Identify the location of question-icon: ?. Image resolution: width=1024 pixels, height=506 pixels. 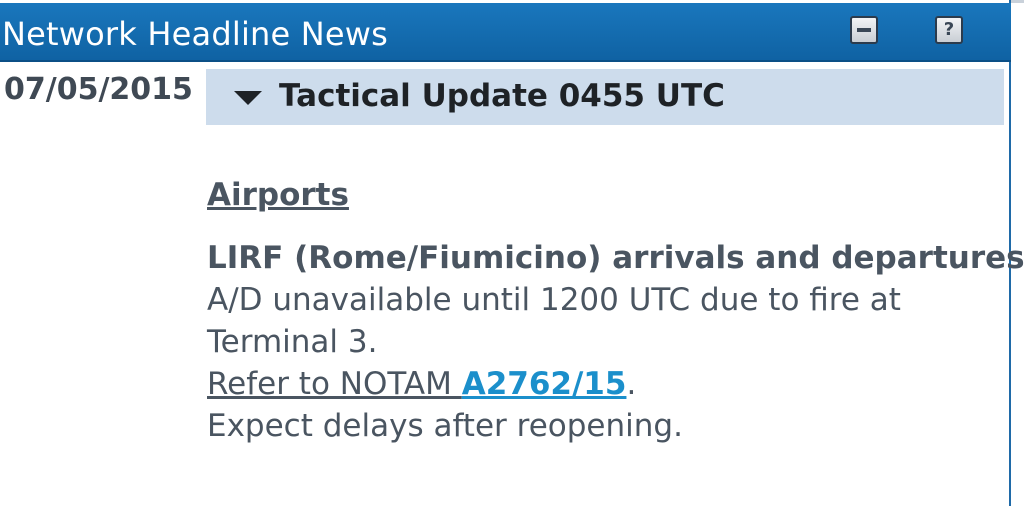
(949, 29).